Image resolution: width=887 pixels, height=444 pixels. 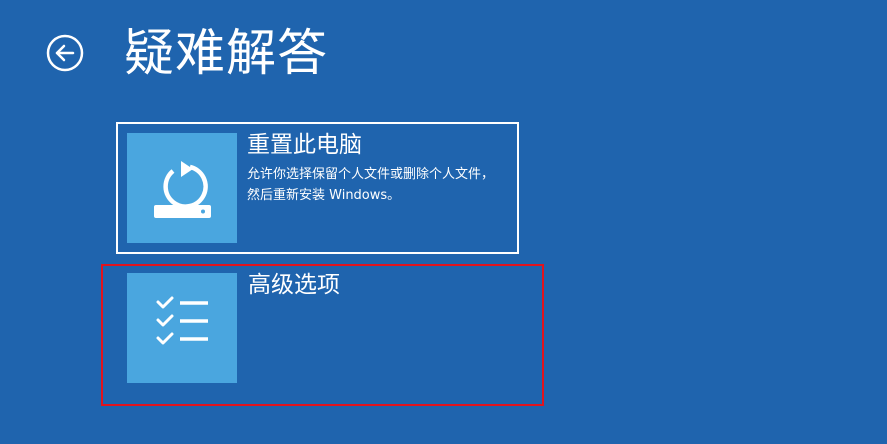 What do you see at coordinates (294, 285) in the screenshot?
I see `advanced-options-title: 高级选项` at bounding box center [294, 285].